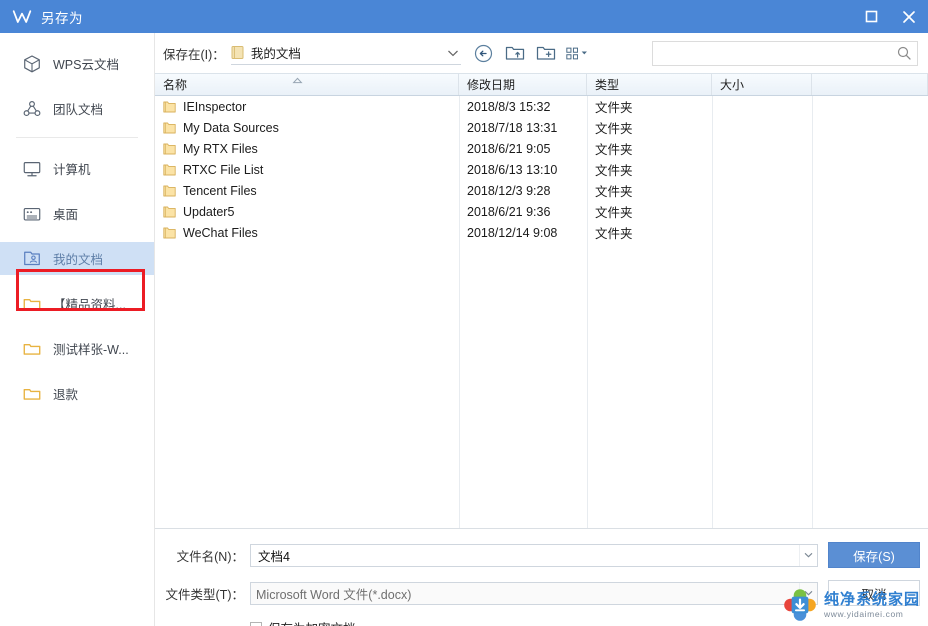  Describe the element at coordinates (307, 191) in the screenshot. I see `cell-name: Tencent Files` at that location.